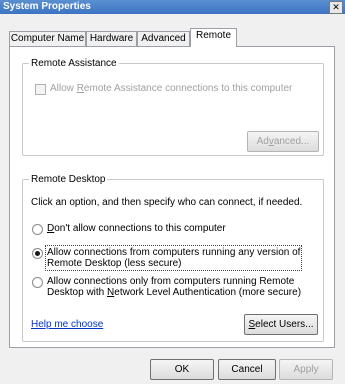 Image resolution: width=345 pixels, height=384 pixels. I want to click on ok-button: OK, so click(182, 369).